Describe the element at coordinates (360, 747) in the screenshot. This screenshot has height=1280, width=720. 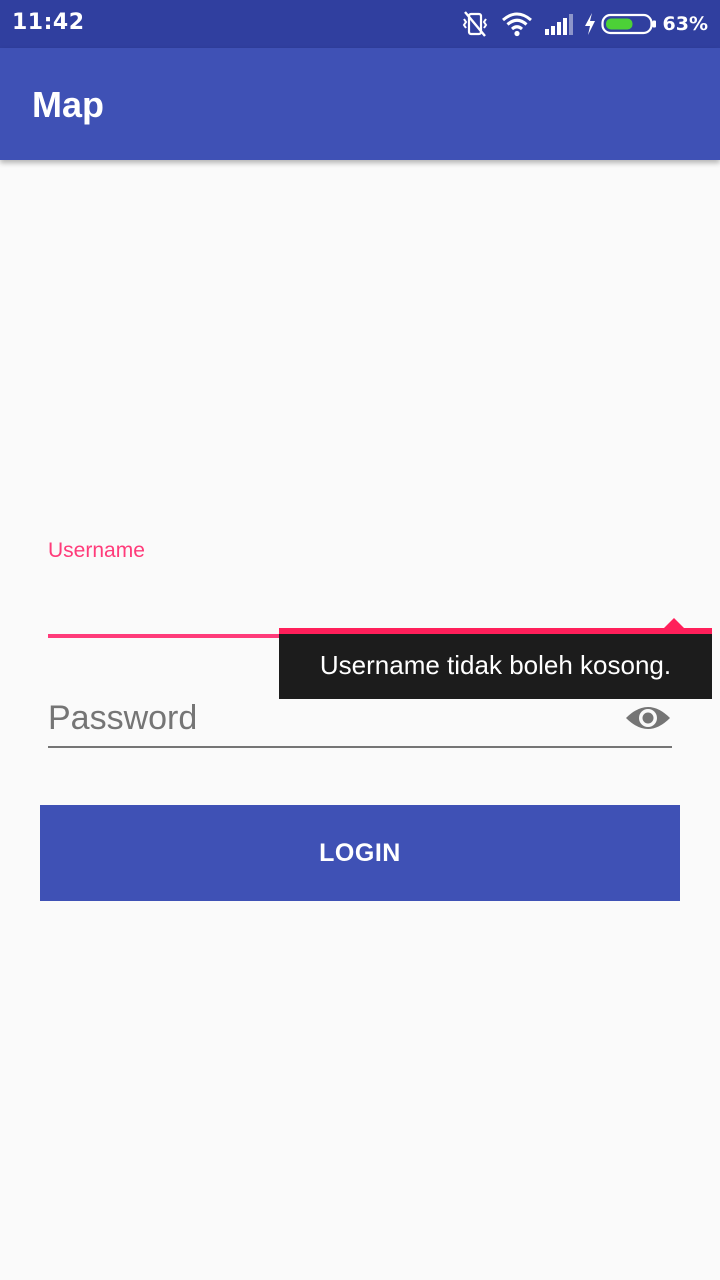
I see `password-underline` at that location.